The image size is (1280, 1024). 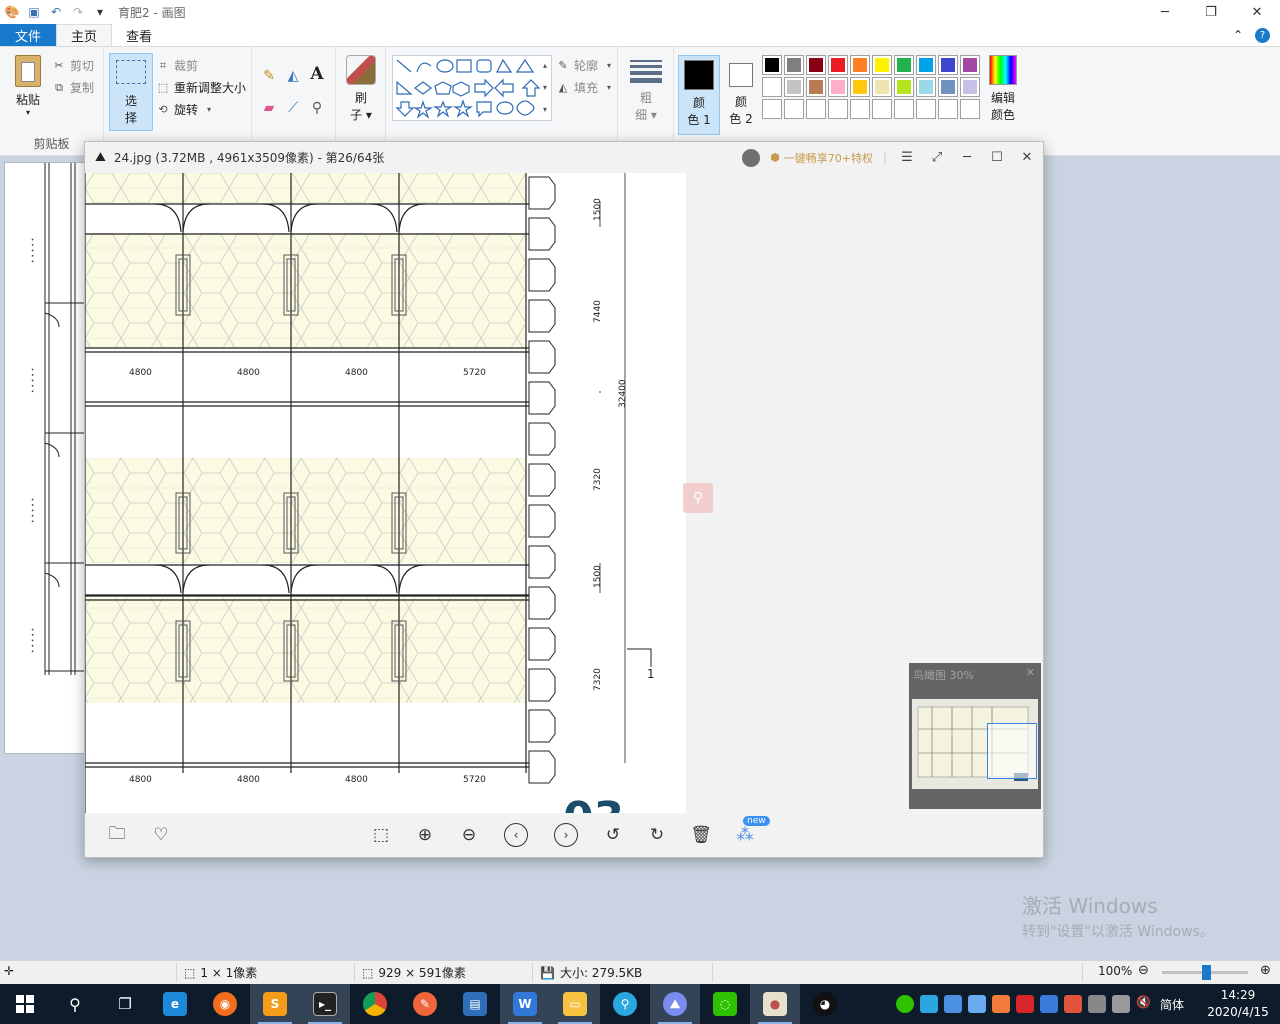 I want to click on taskbar-explorer: ▭, so click(x=575, y=1004).